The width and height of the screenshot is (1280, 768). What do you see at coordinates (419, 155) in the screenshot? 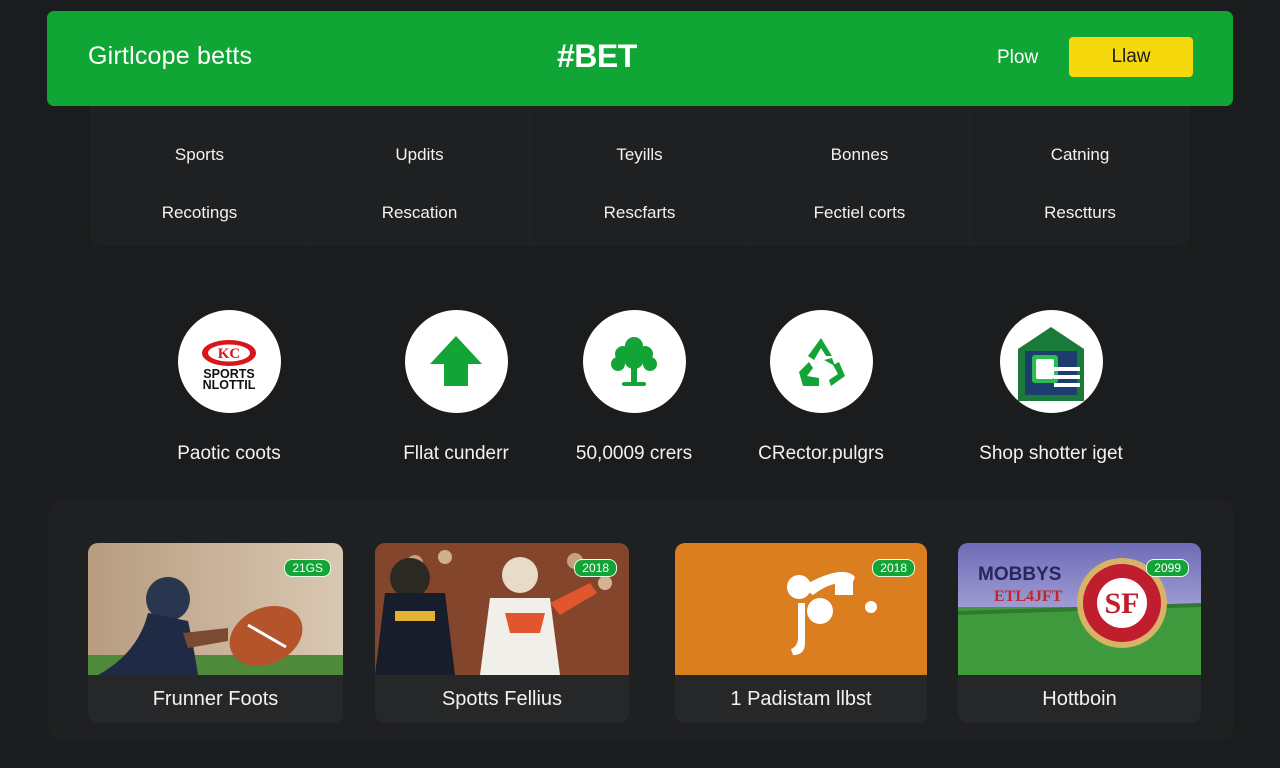
I see `menu-item-updits: Updits` at bounding box center [419, 155].